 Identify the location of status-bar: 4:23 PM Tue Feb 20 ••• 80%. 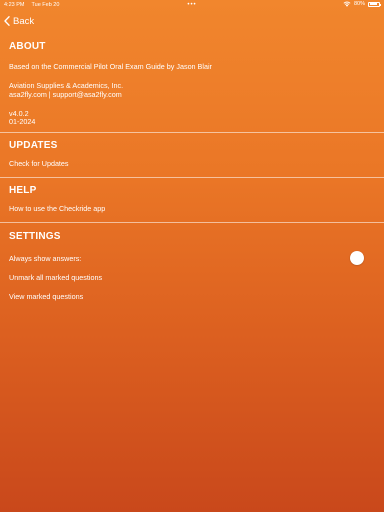
(192, 5).